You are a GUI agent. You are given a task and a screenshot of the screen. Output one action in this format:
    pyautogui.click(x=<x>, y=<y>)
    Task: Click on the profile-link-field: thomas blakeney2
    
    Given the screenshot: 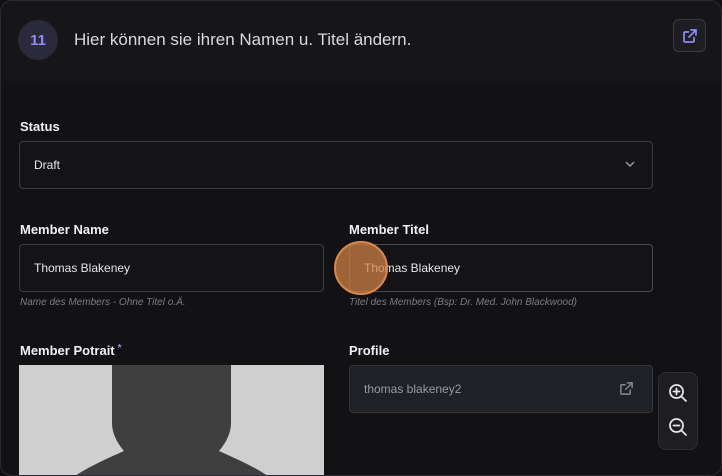 What is the action you would take?
    pyautogui.click(x=501, y=389)
    